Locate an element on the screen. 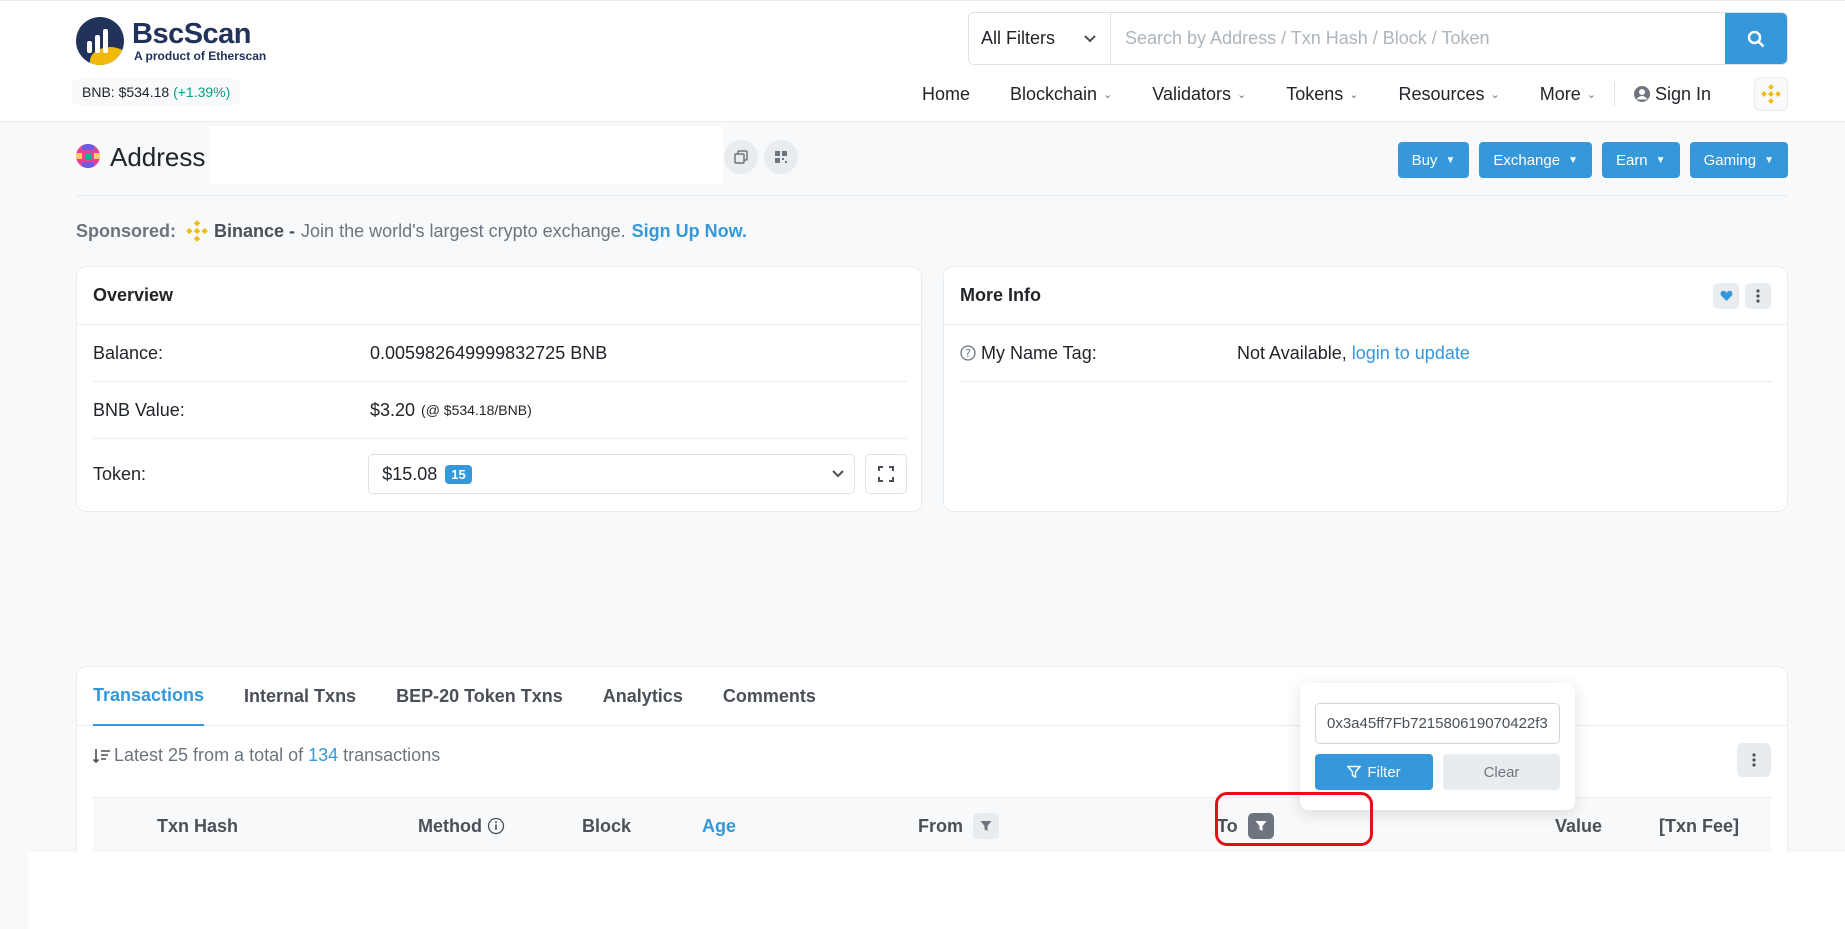  search-bar: All Filters is located at coordinates (1378, 38).